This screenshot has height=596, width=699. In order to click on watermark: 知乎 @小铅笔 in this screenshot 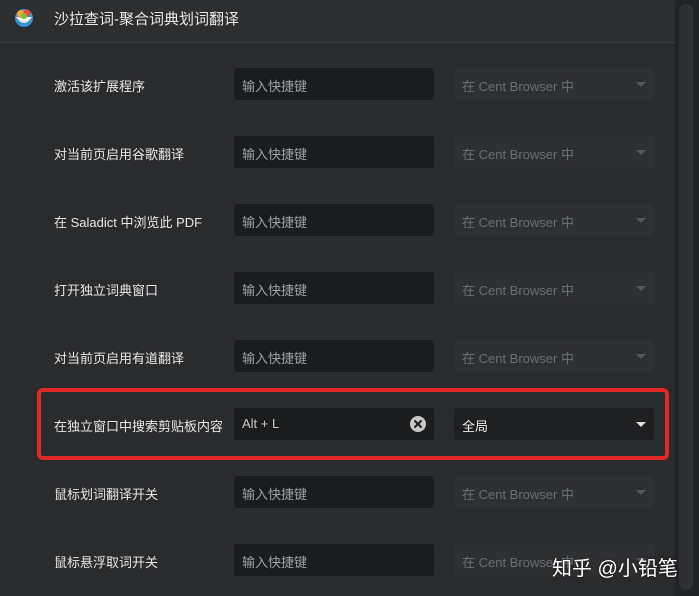, I will do `click(615, 569)`.